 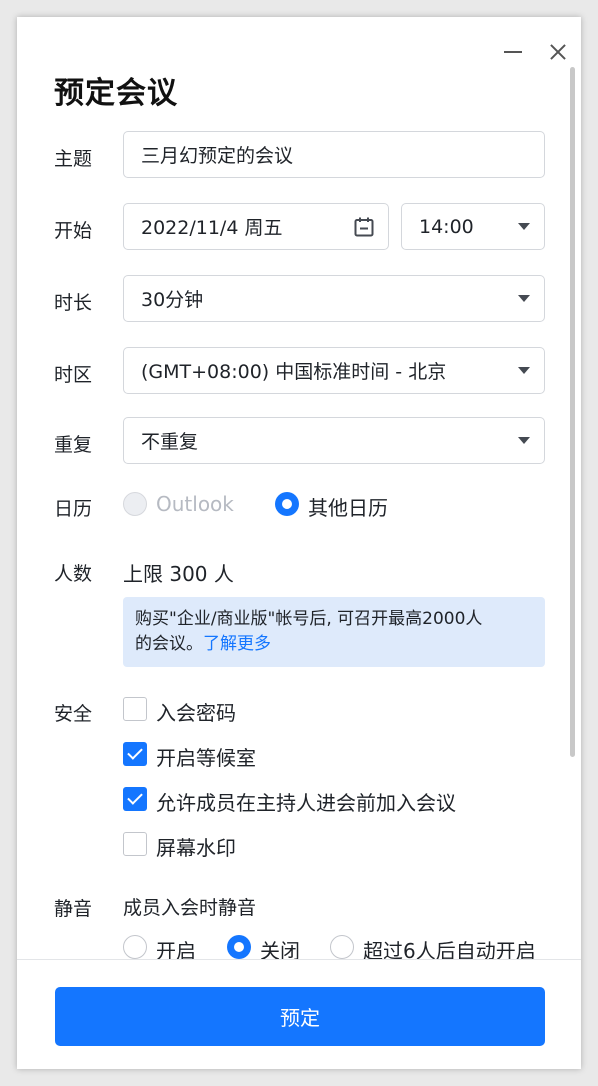 What do you see at coordinates (212, 228) in the screenshot?
I see `start-date-value: 2022/11/4 周五` at bounding box center [212, 228].